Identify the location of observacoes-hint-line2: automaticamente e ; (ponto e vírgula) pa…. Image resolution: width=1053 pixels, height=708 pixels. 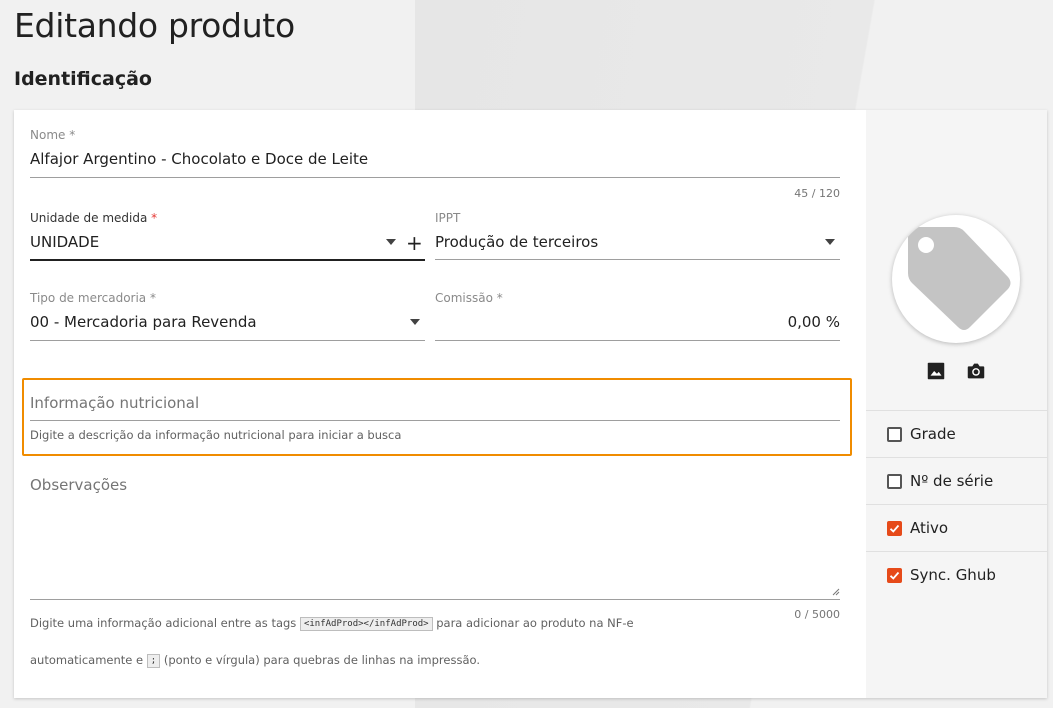
(255, 660).